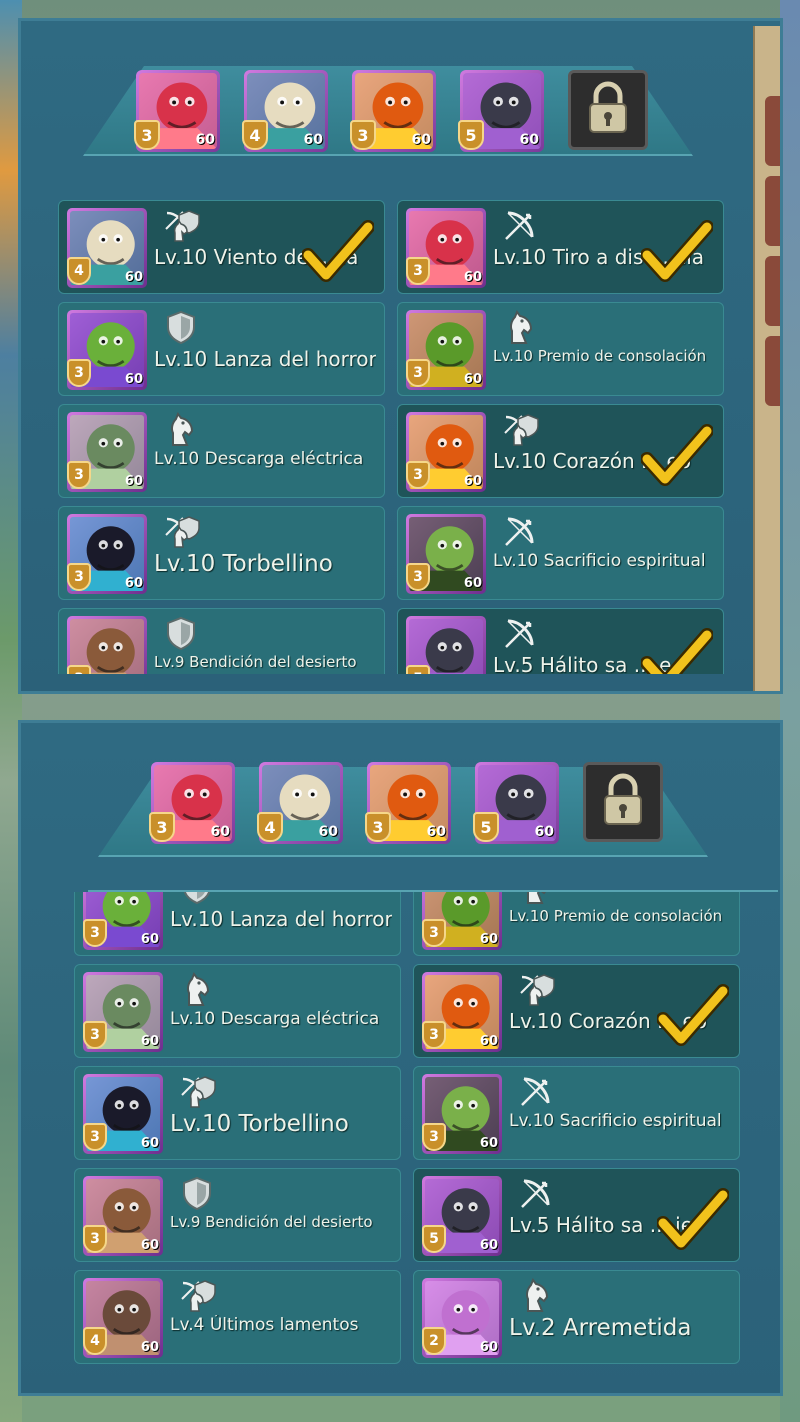 This screenshot has height=1422, width=800. I want to click on skill-card: 560Lv.5 Hálito sa ... e, so click(560, 641).